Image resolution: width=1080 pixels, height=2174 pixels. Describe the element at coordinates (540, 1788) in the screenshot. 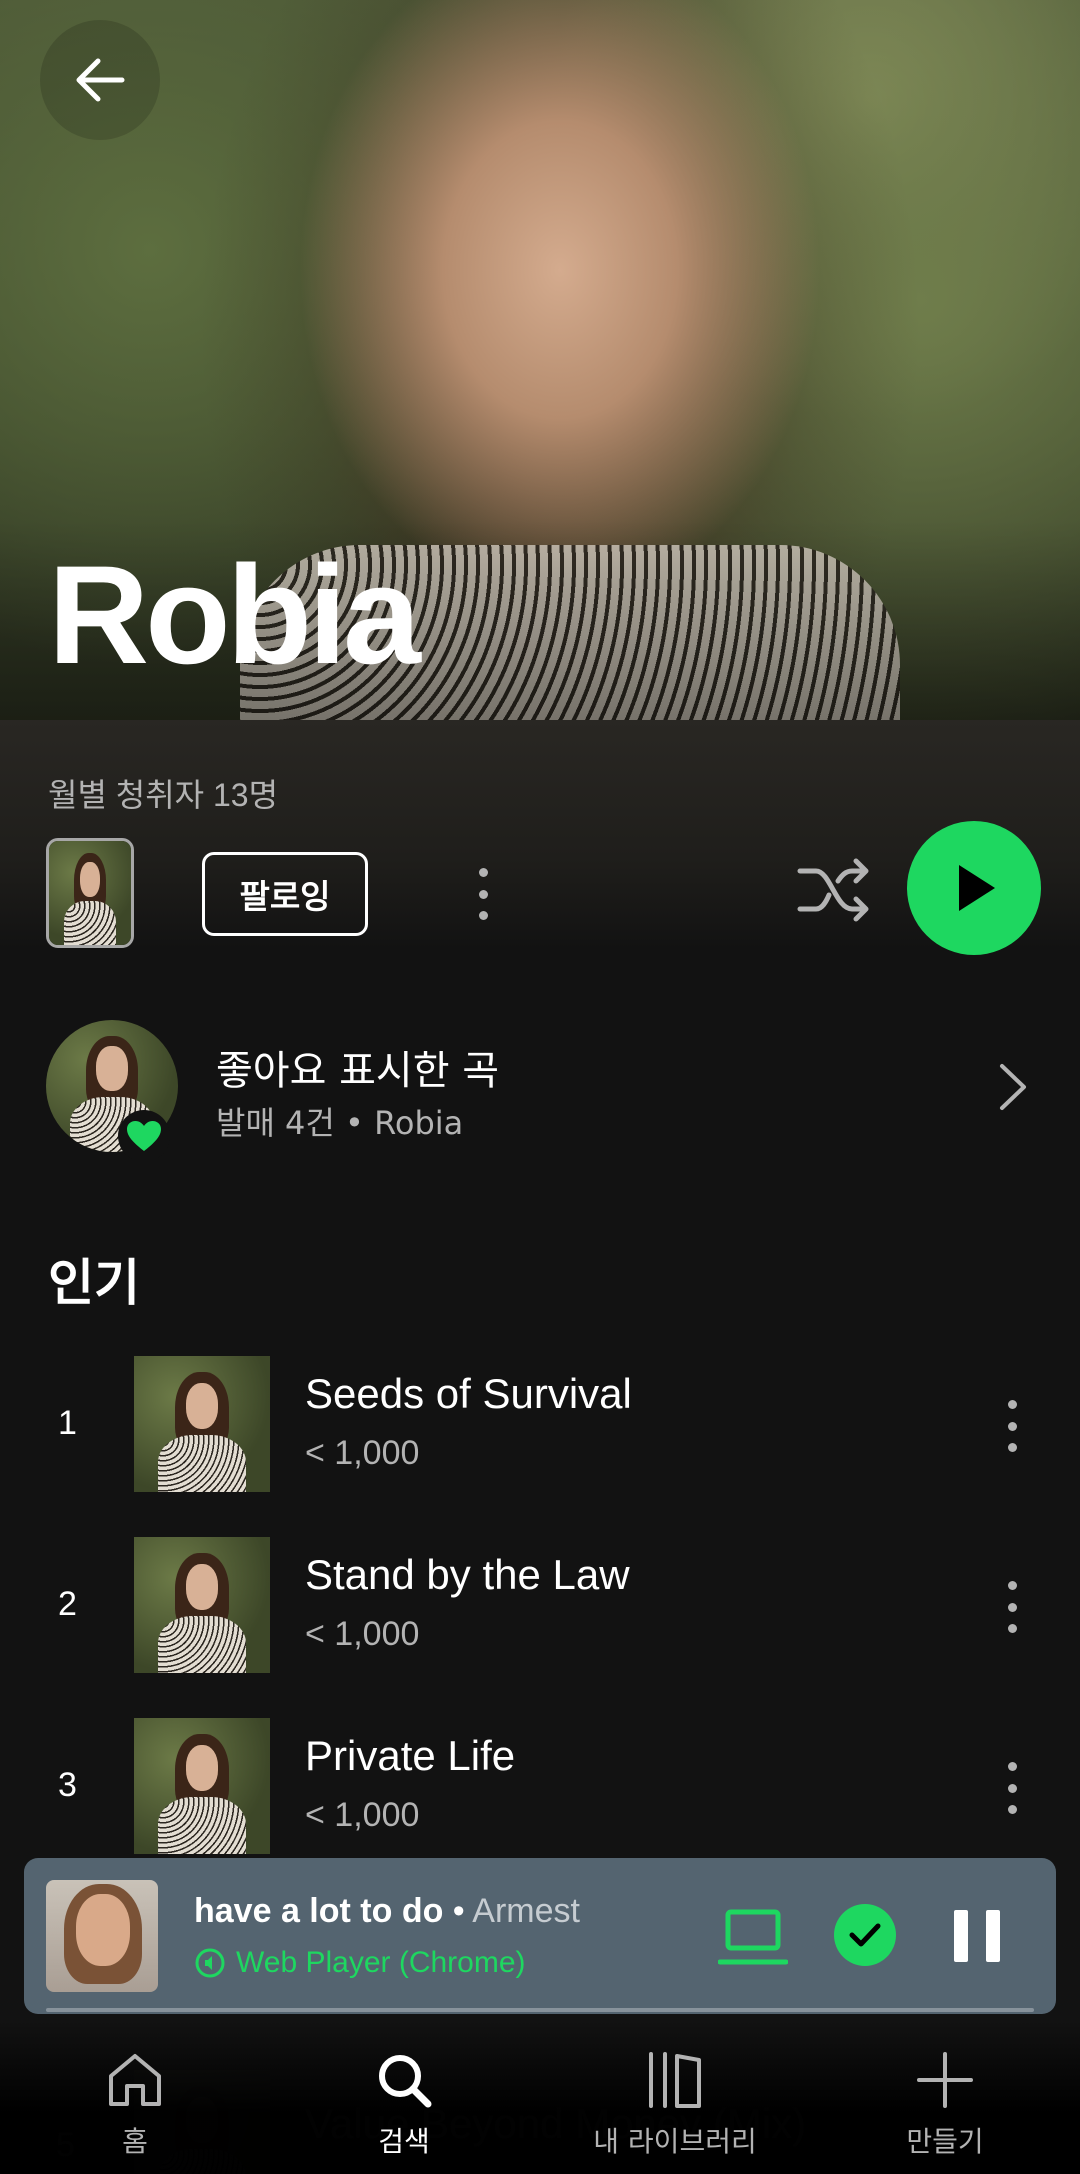

I see `track-row: 3 Private Life < 1,000` at that location.